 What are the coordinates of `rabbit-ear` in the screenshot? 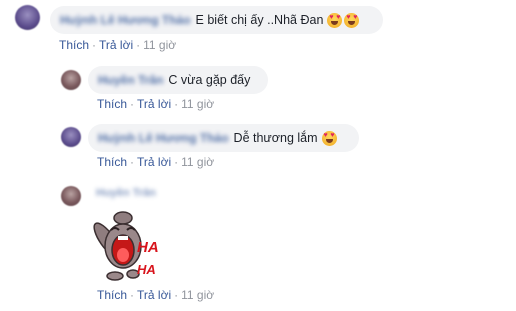 It's located at (123, 218).